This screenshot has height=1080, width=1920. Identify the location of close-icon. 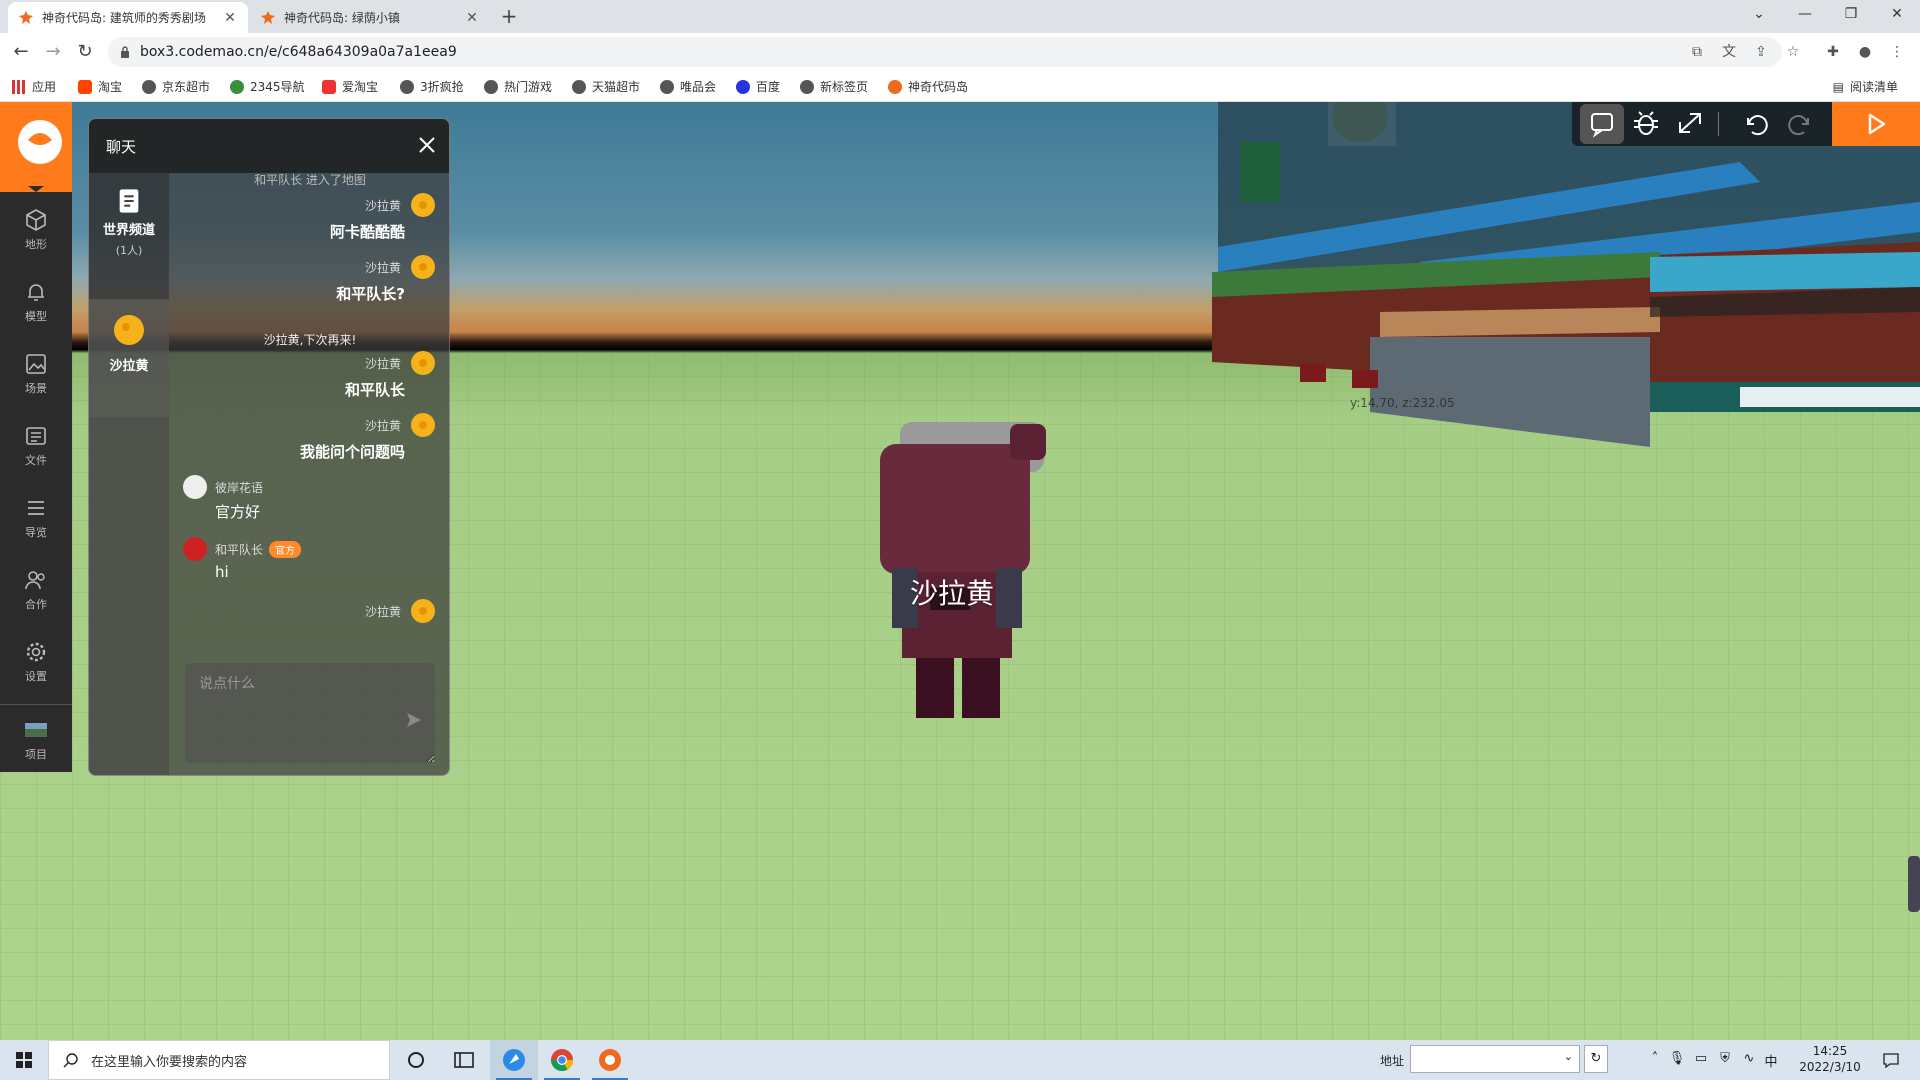
(427, 145).